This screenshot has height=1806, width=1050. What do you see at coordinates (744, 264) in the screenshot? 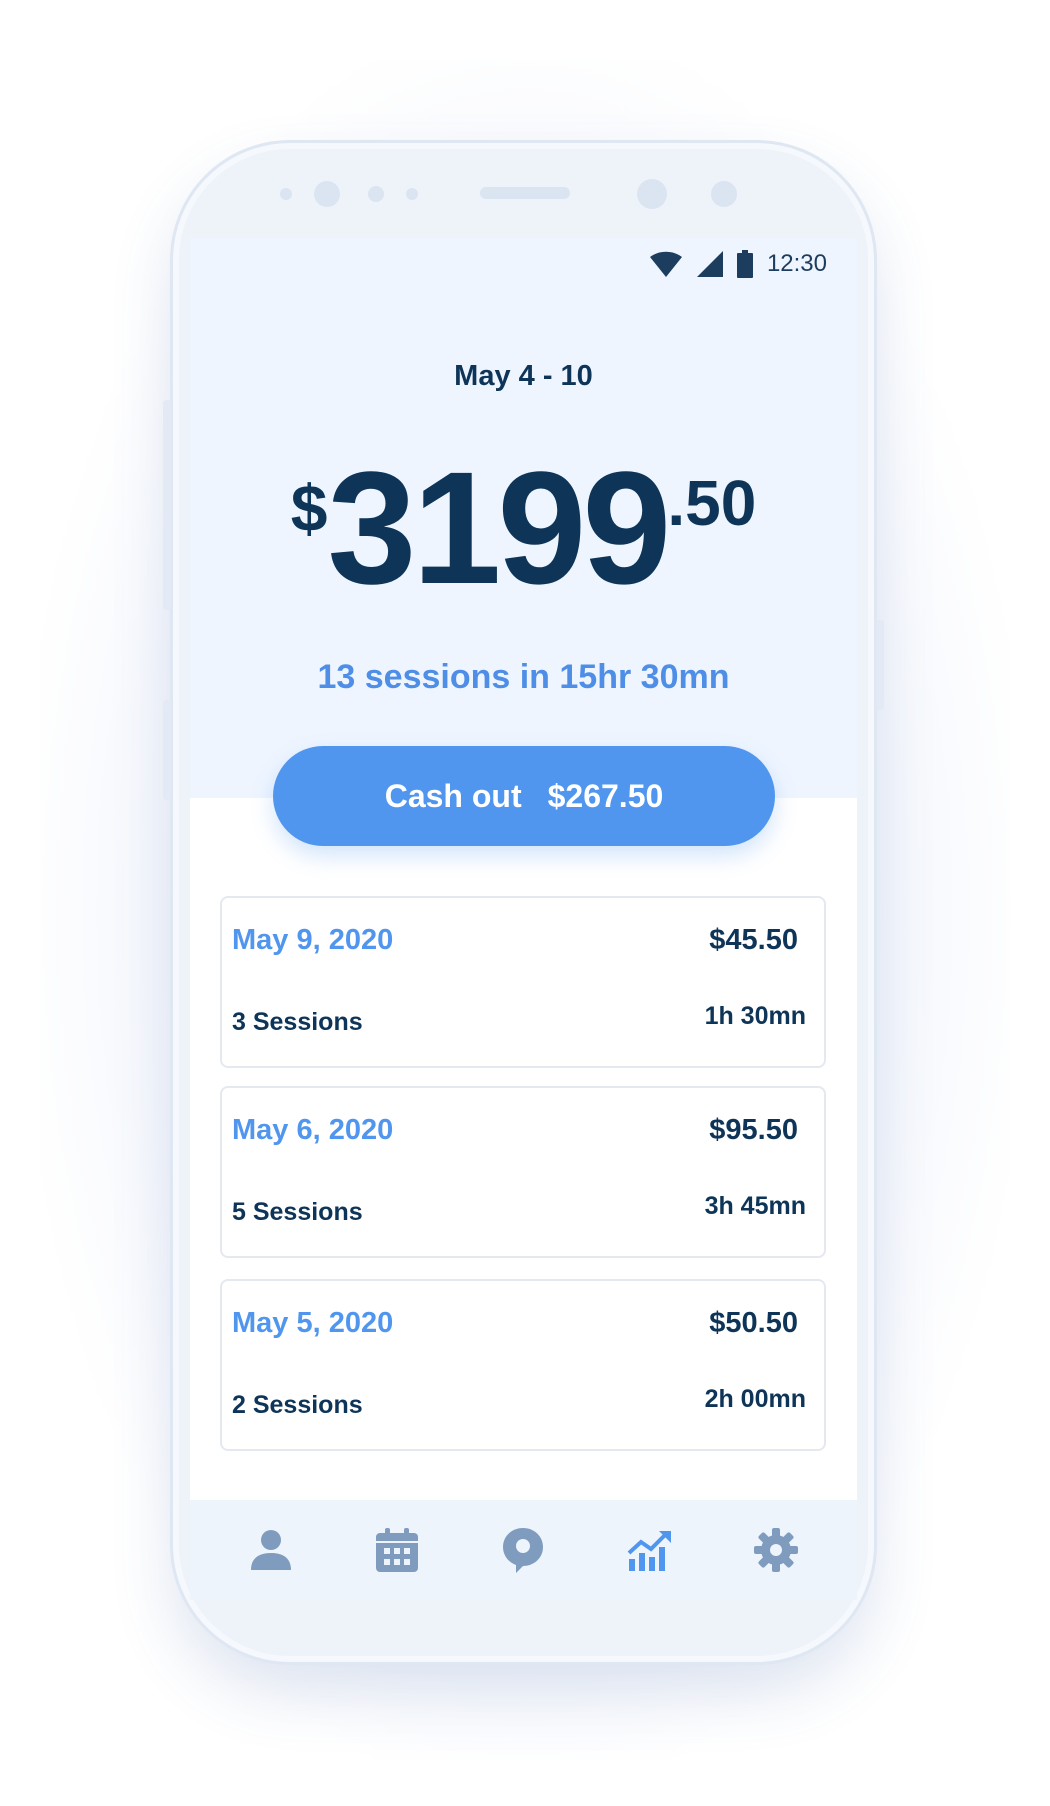
I see `battery-icon` at bounding box center [744, 264].